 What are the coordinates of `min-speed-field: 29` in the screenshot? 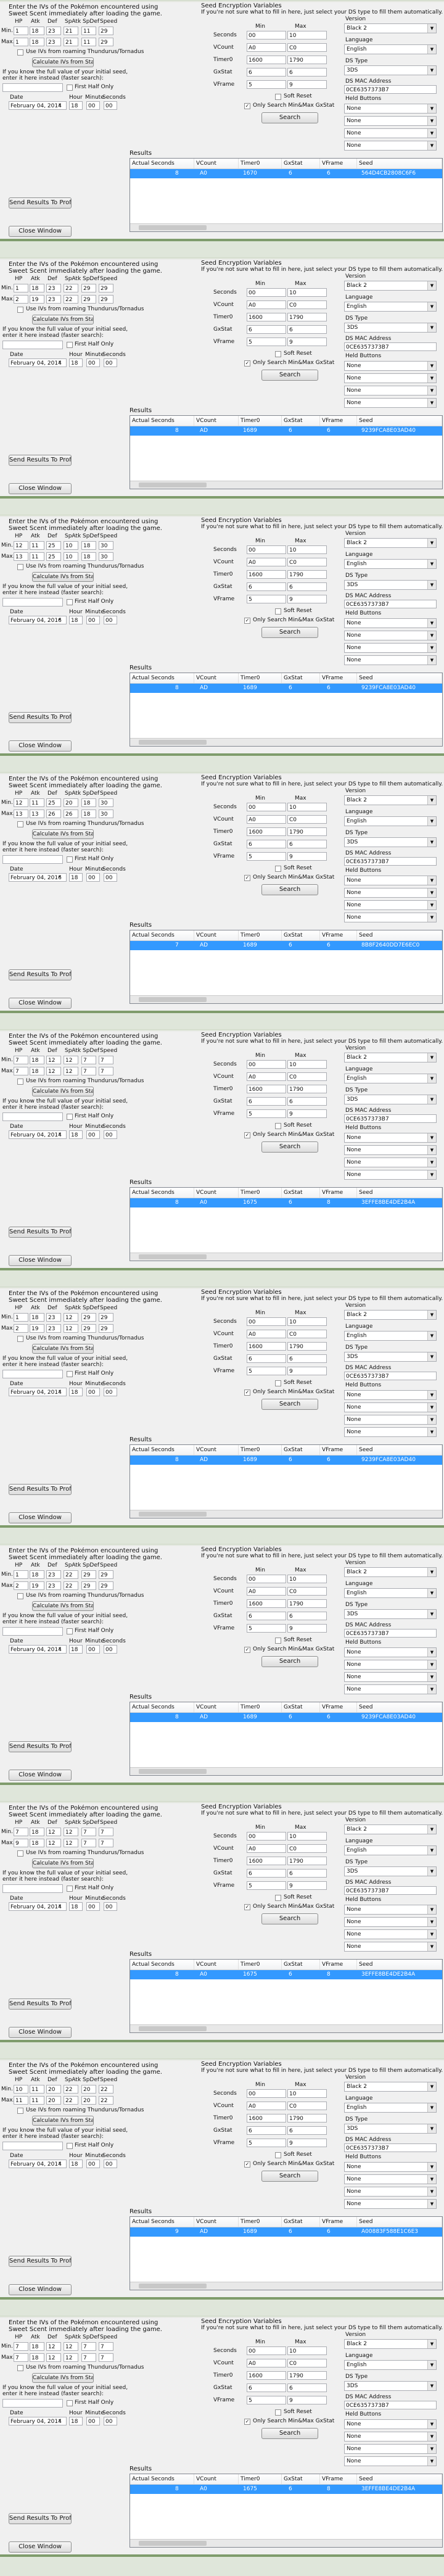 It's located at (106, 1318).